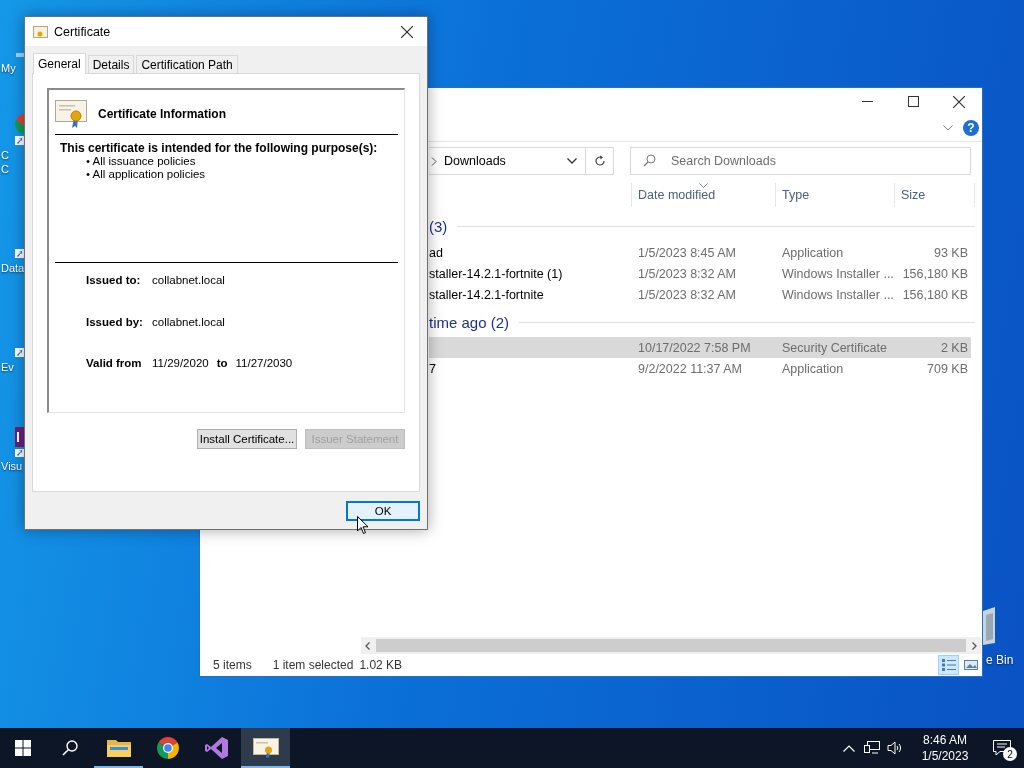 This screenshot has width=1024, height=768. I want to click on scroll-left-icon, so click(368, 645).